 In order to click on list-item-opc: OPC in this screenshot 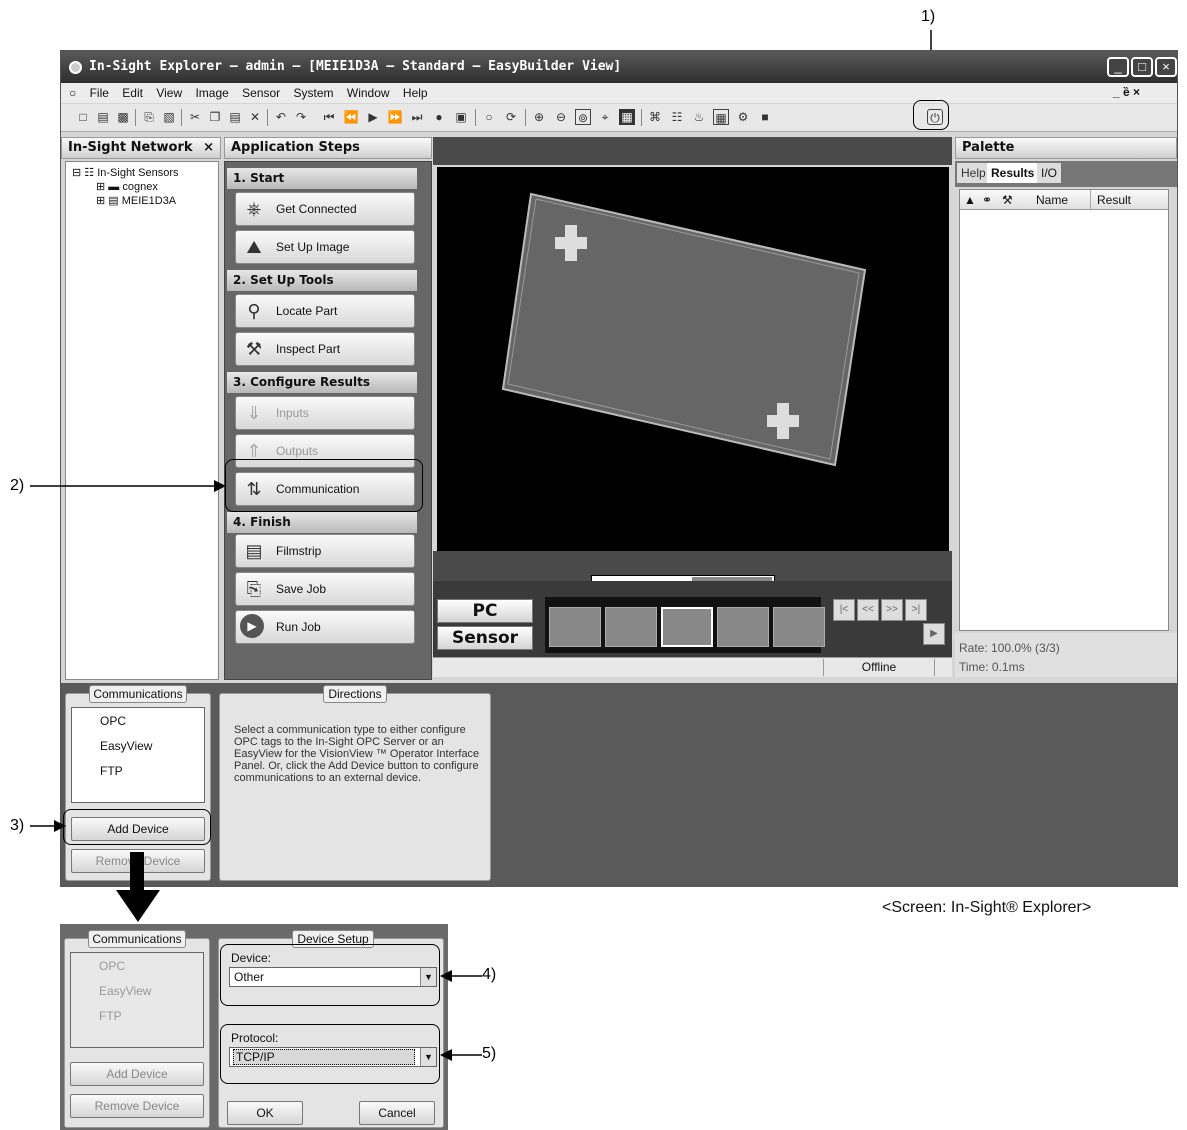, I will do `click(113, 721)`.